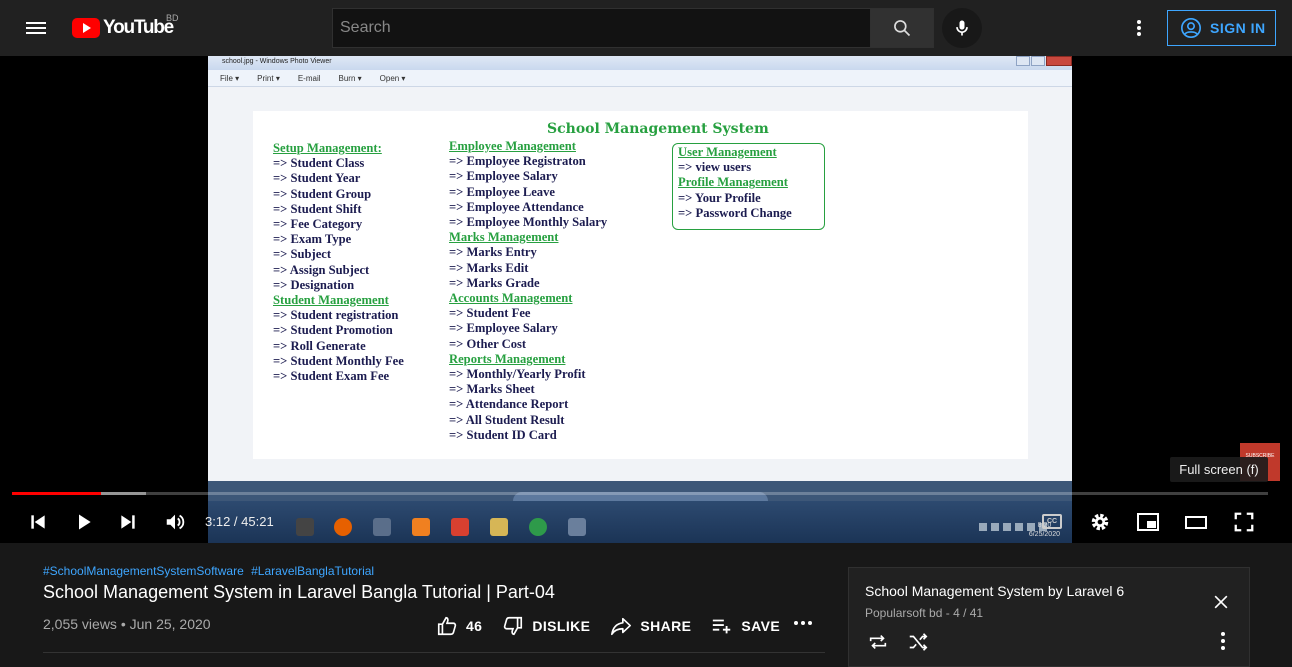 The image size is (1292, 667). I want to click on subtitles-button: CC, so click(1052, 521).